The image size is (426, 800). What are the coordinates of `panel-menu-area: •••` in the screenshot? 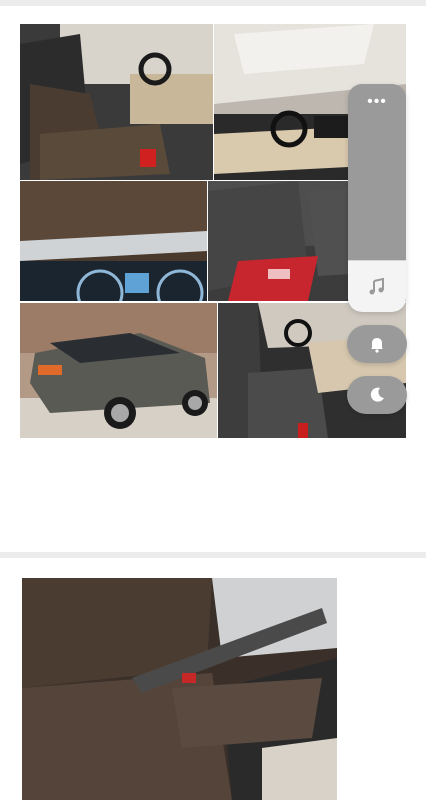 It's located at (377, 172).